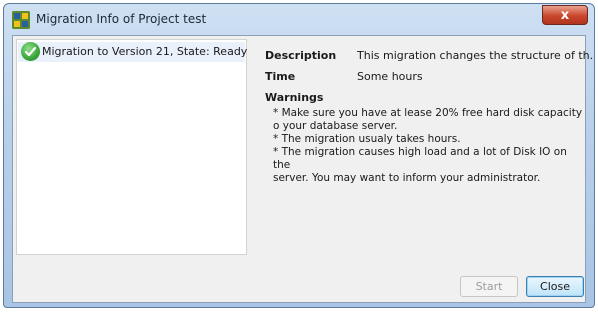 The height and width of the screenshot is (312, 598). I want to click on close-button: Close, so click(555, 286).